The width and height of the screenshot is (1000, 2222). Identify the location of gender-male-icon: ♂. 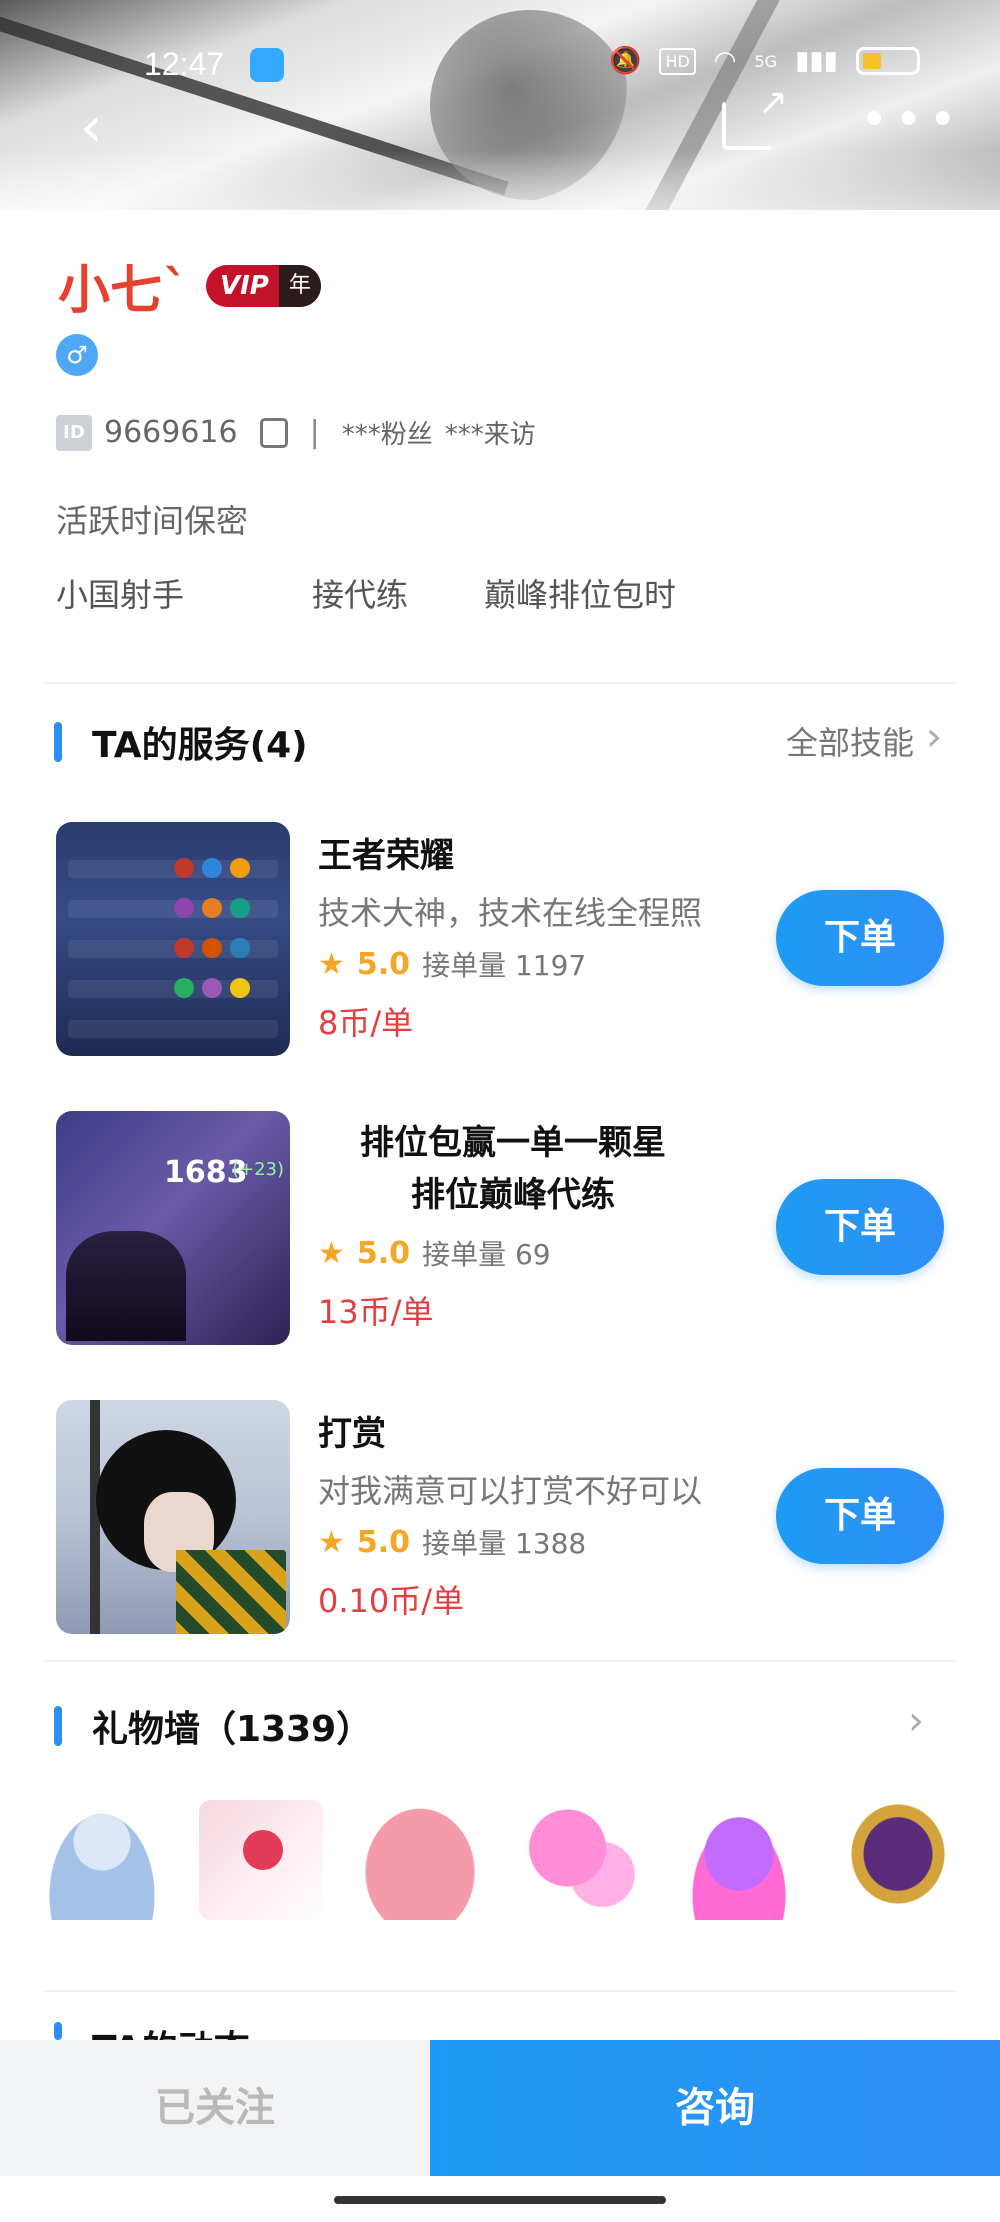
(77, 355).